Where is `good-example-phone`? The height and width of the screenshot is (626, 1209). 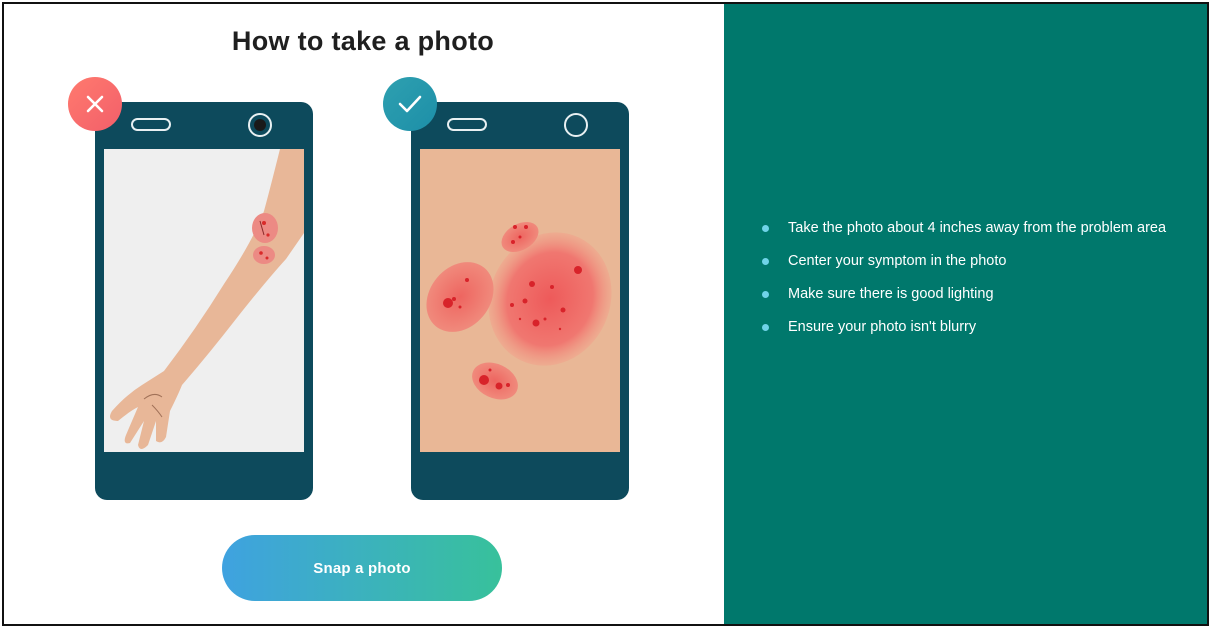
good-example-phone is located at coordinates (520, 301).